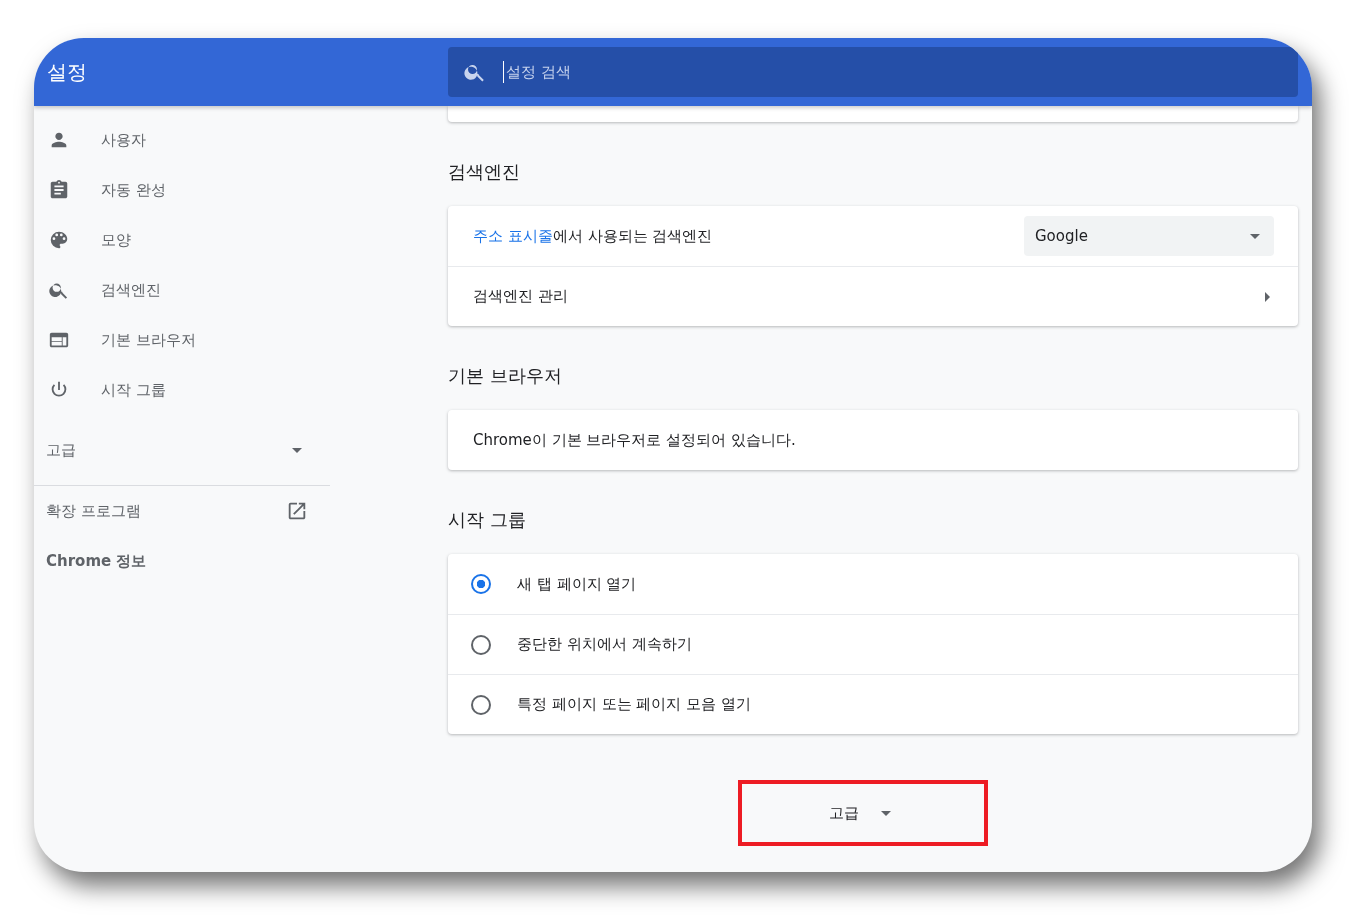  Describe the element at coordinates (634, 440) in the screenshot. I see `status-text: Chrome이 기본 브라우저로 설정되어 있습니다.` at that location.